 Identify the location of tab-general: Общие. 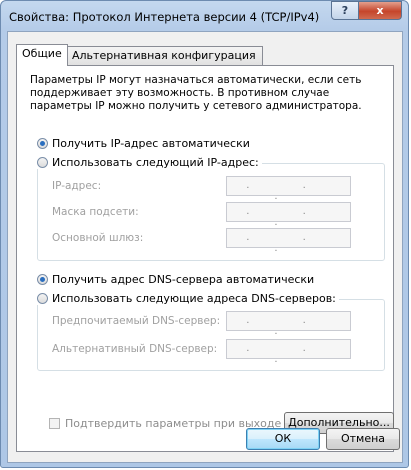
(42, 55).